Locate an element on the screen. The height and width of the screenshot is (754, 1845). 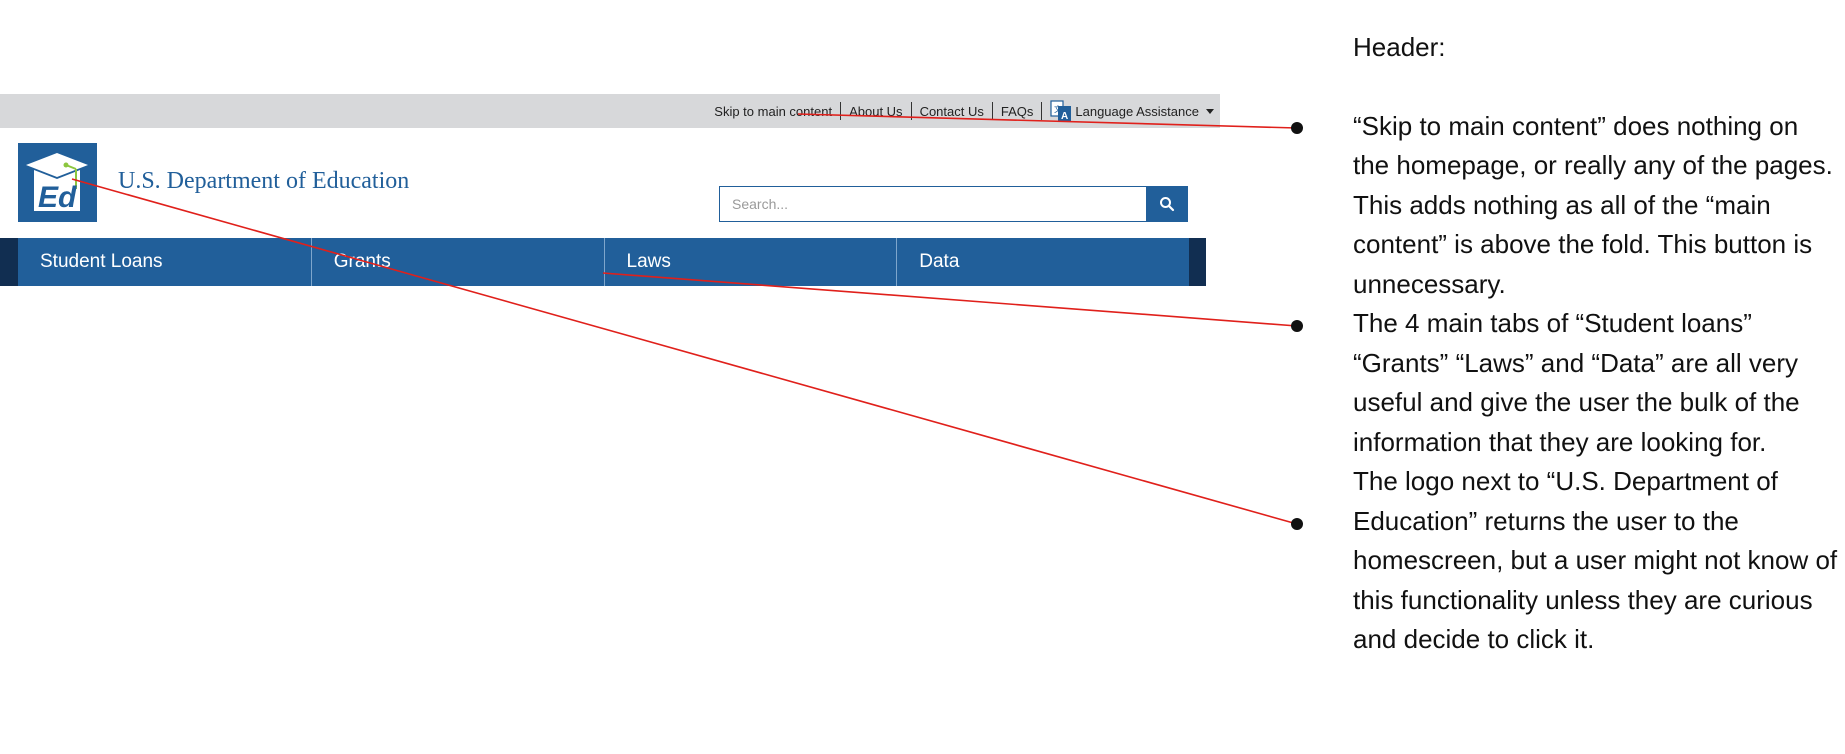
search-bar is located at coordinates (953, 204).